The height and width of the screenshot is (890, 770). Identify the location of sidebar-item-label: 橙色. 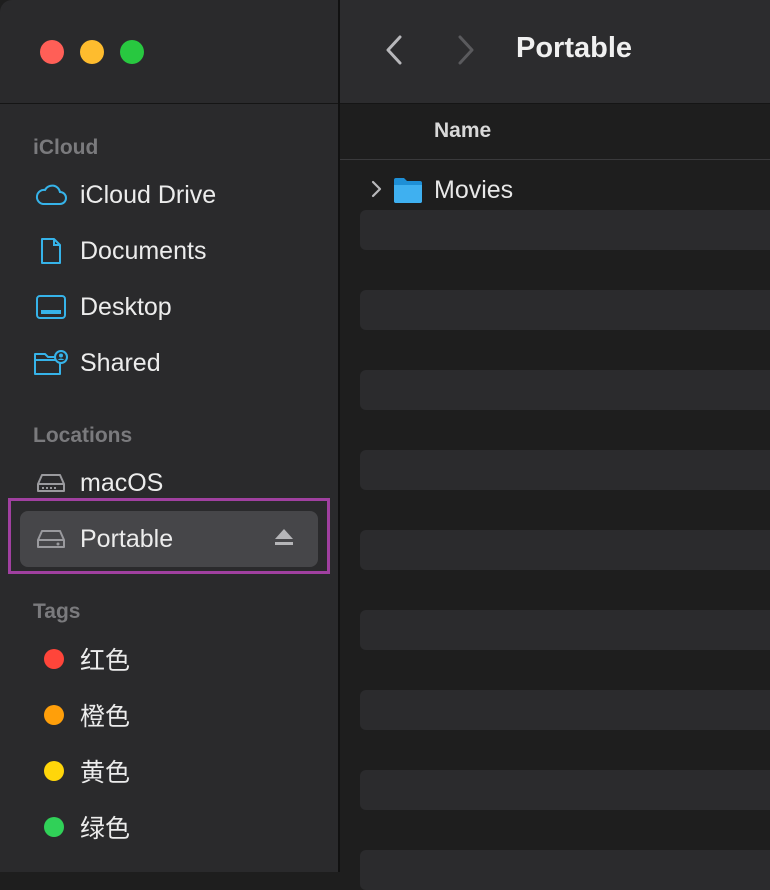
(105, 717).